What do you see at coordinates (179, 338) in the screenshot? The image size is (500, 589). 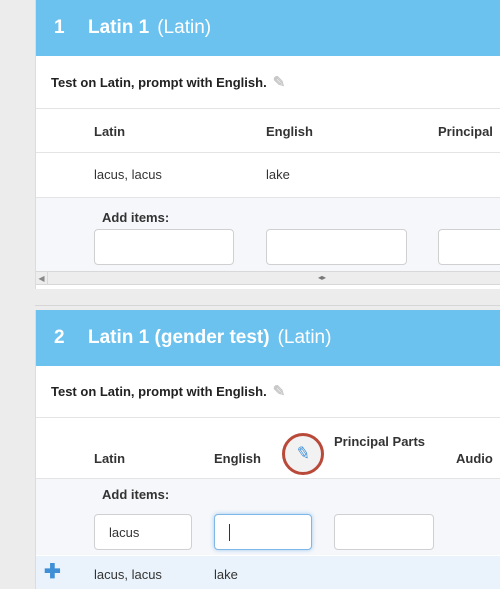 I see `list-title: Latin 1 (gender test)` at bounding box center [179, 338].